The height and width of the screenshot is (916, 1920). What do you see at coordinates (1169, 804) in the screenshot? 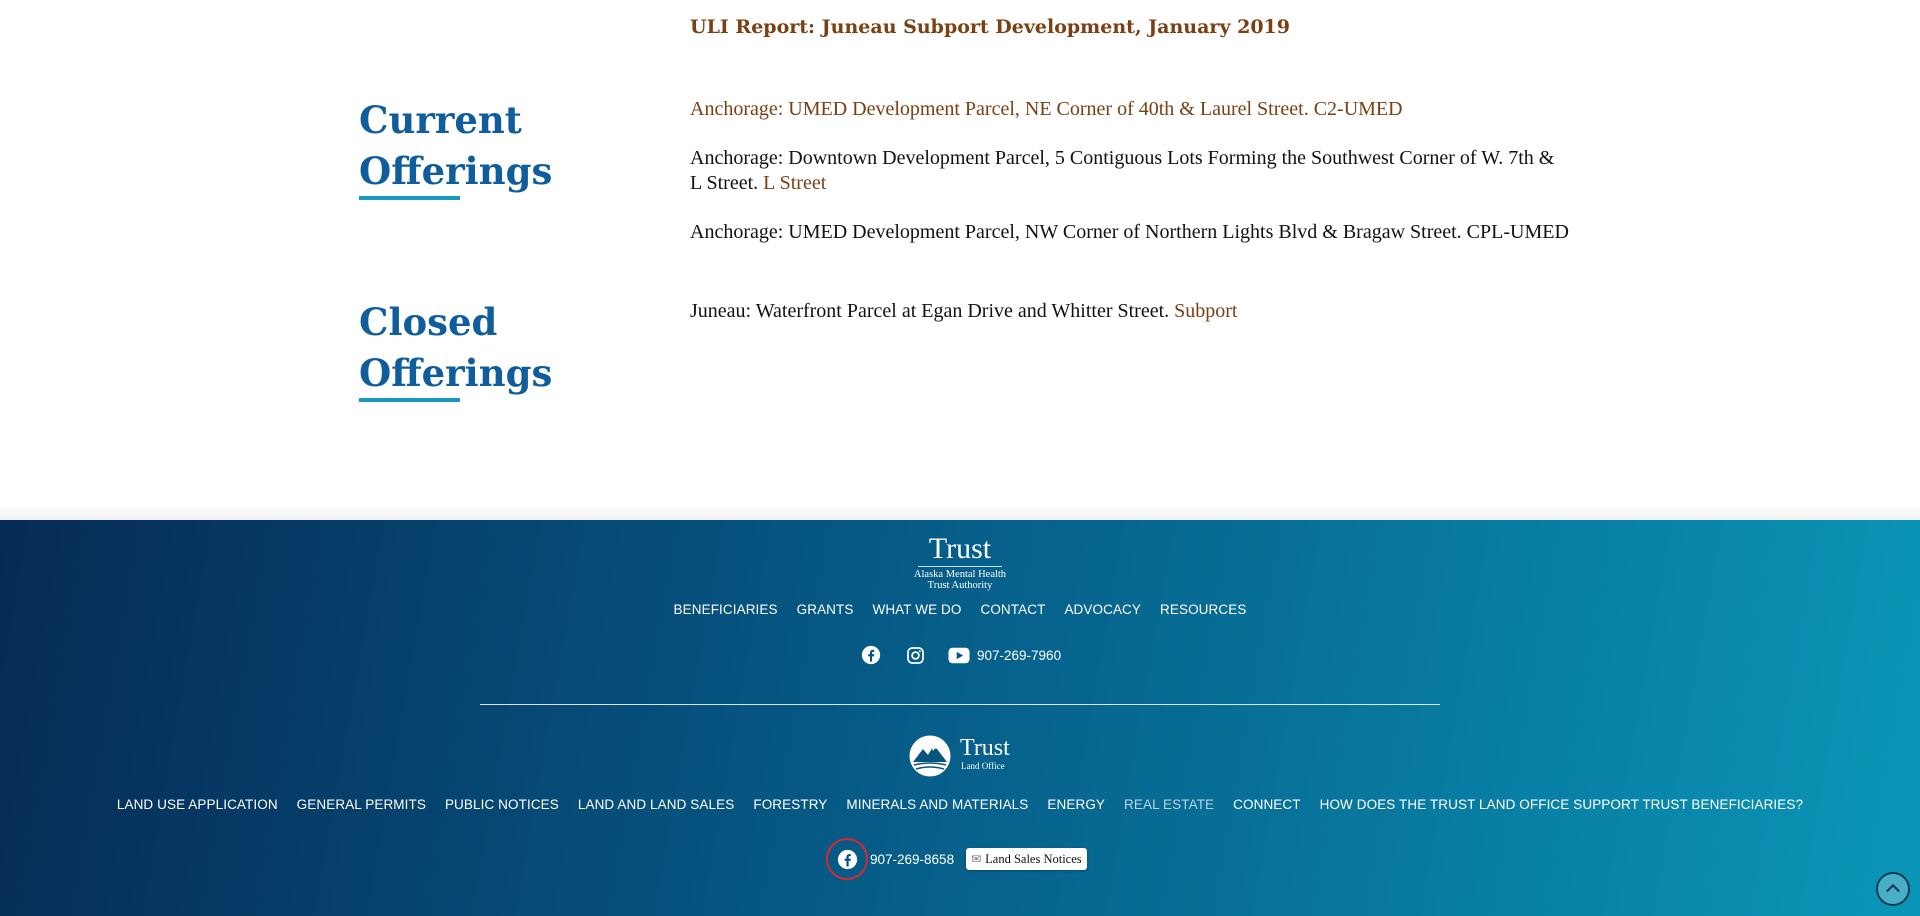
I see `nav-real-estate: REAL ESTATE` at bounding box center [1169, 804].